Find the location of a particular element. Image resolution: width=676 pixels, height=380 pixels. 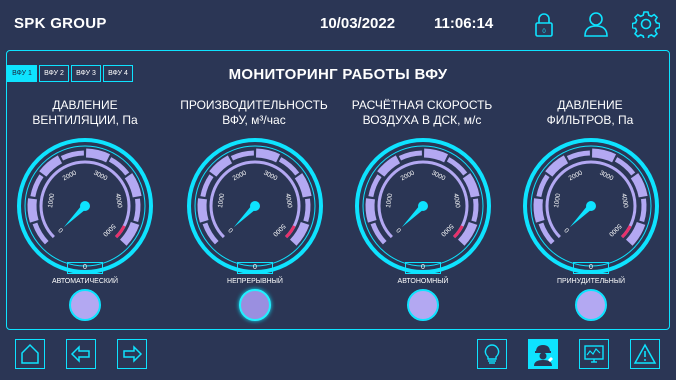

arrow-left-icon is located at coordinates (80, 354).